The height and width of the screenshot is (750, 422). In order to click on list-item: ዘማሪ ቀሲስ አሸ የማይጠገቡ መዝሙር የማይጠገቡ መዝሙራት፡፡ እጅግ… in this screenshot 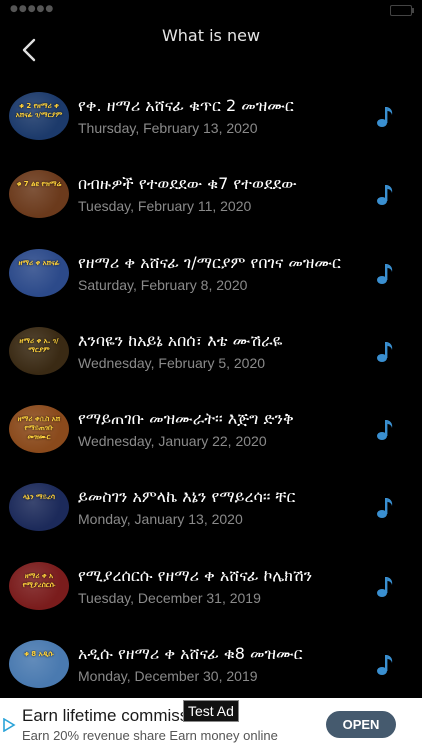, I will do `click(211, 430)`.